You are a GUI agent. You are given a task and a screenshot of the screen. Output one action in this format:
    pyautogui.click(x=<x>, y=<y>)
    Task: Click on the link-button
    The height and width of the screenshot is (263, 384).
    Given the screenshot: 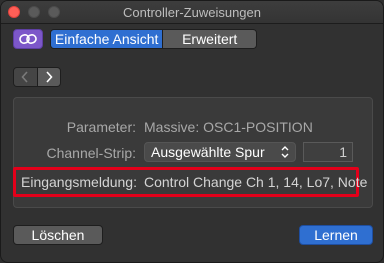 What is the action you would take?
    pyautogui.click(x=28, y=39)
    